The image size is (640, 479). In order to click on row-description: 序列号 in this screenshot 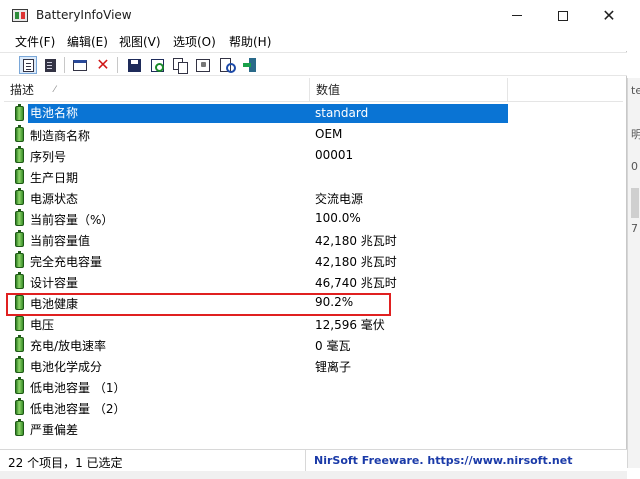, I will do `click(48, 157)`.